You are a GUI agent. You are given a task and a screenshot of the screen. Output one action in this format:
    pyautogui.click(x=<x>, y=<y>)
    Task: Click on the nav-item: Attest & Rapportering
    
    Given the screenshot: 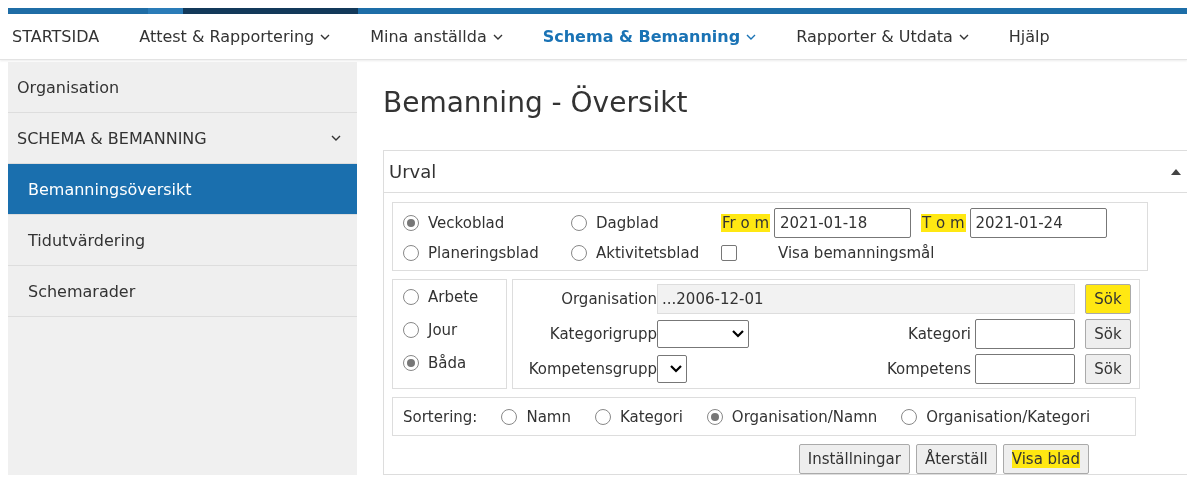 What is the action you would take?
    pyautogui.click(x=235, y=36)
    